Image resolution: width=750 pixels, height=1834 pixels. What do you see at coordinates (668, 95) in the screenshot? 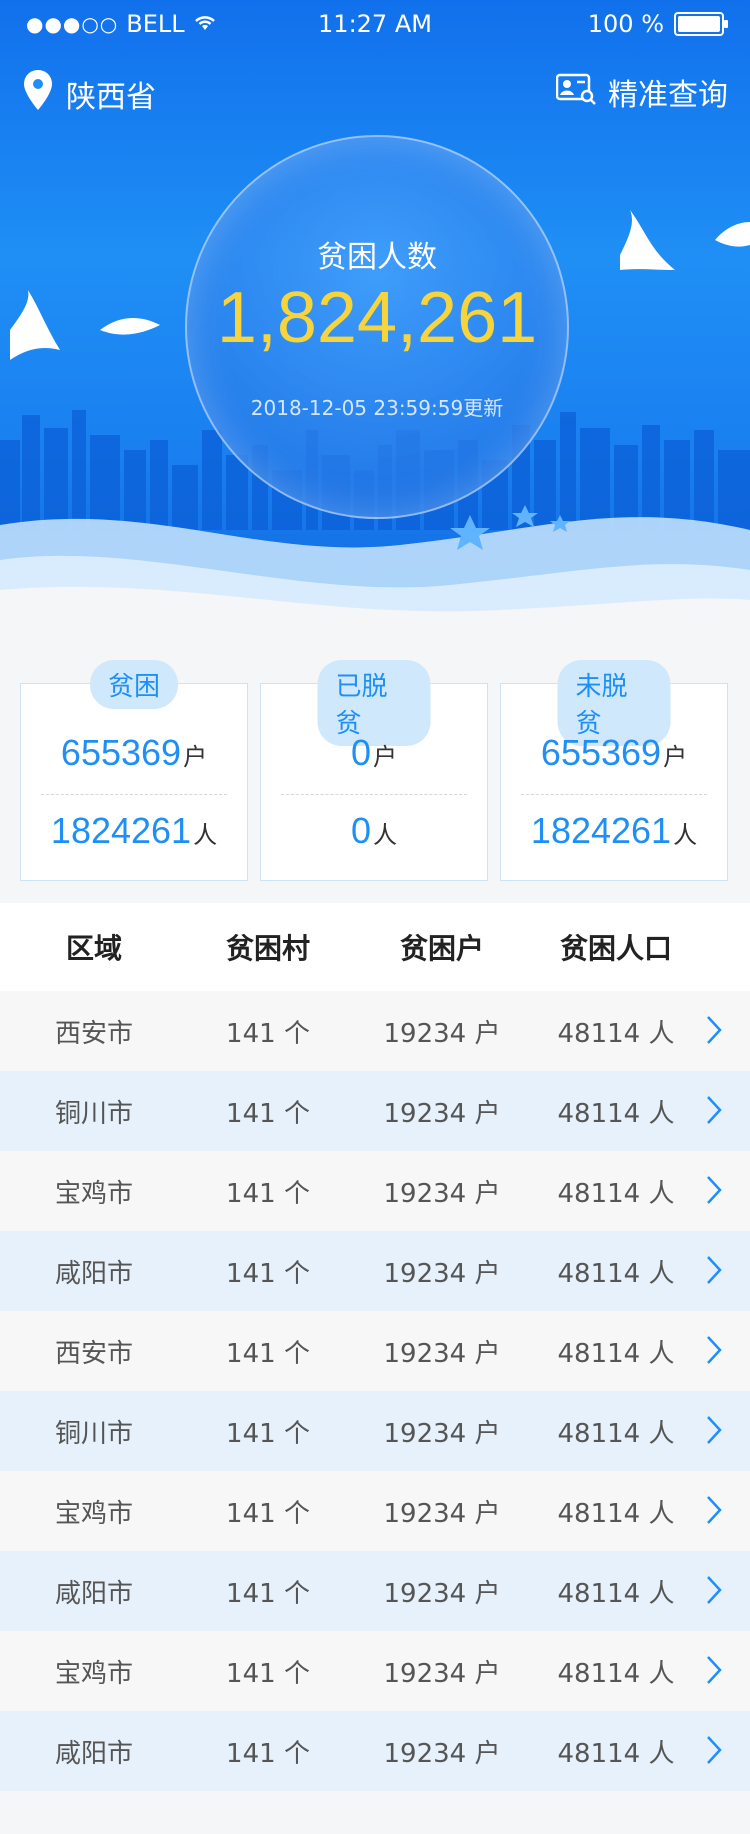
I see `precise-query-label: 精准查询` at bounding box center [668, 95].